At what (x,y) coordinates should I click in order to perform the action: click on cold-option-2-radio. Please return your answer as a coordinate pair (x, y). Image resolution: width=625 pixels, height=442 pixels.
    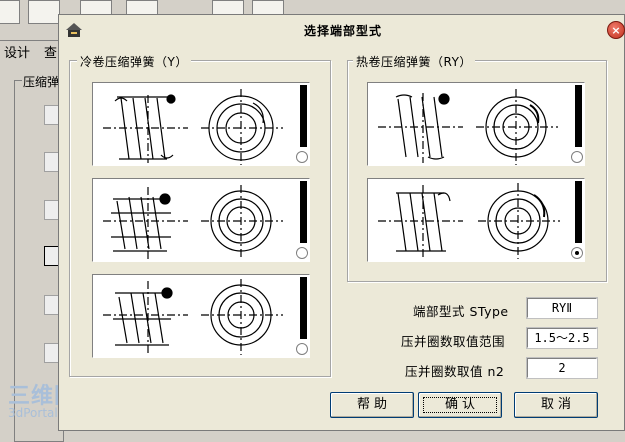
    Looking at the image, I should click on (302, 253).